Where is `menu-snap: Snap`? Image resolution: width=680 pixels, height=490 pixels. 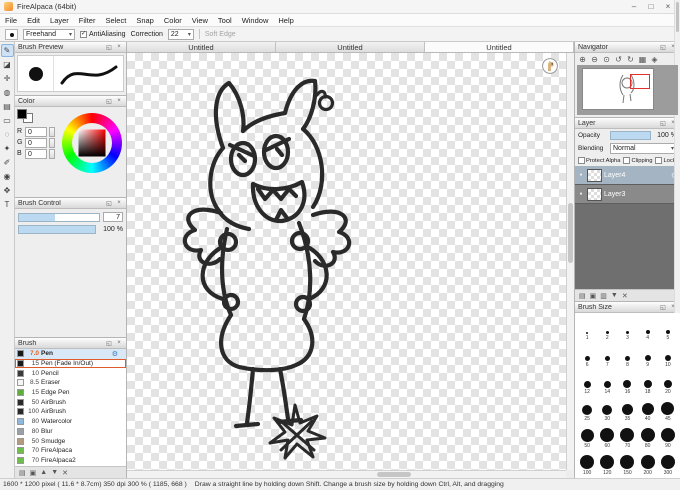 menu-snap: Snap is located at coordinates (145, 20).